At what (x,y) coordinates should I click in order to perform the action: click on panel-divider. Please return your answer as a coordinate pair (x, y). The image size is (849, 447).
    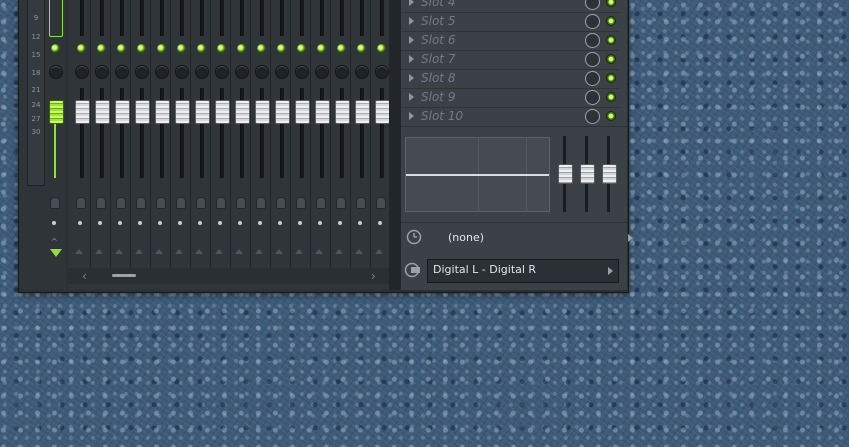
    Looking at the image, I should click on (395, 145).